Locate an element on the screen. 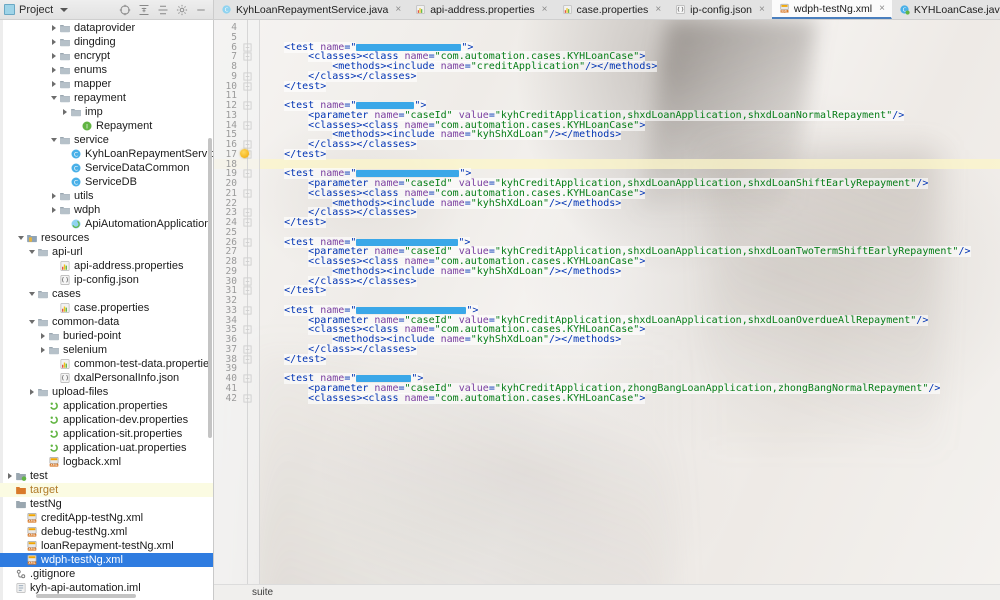 The height and width of the screenshot is (600, 1000). tree-node-target: target is located at coordinates (106, 490).